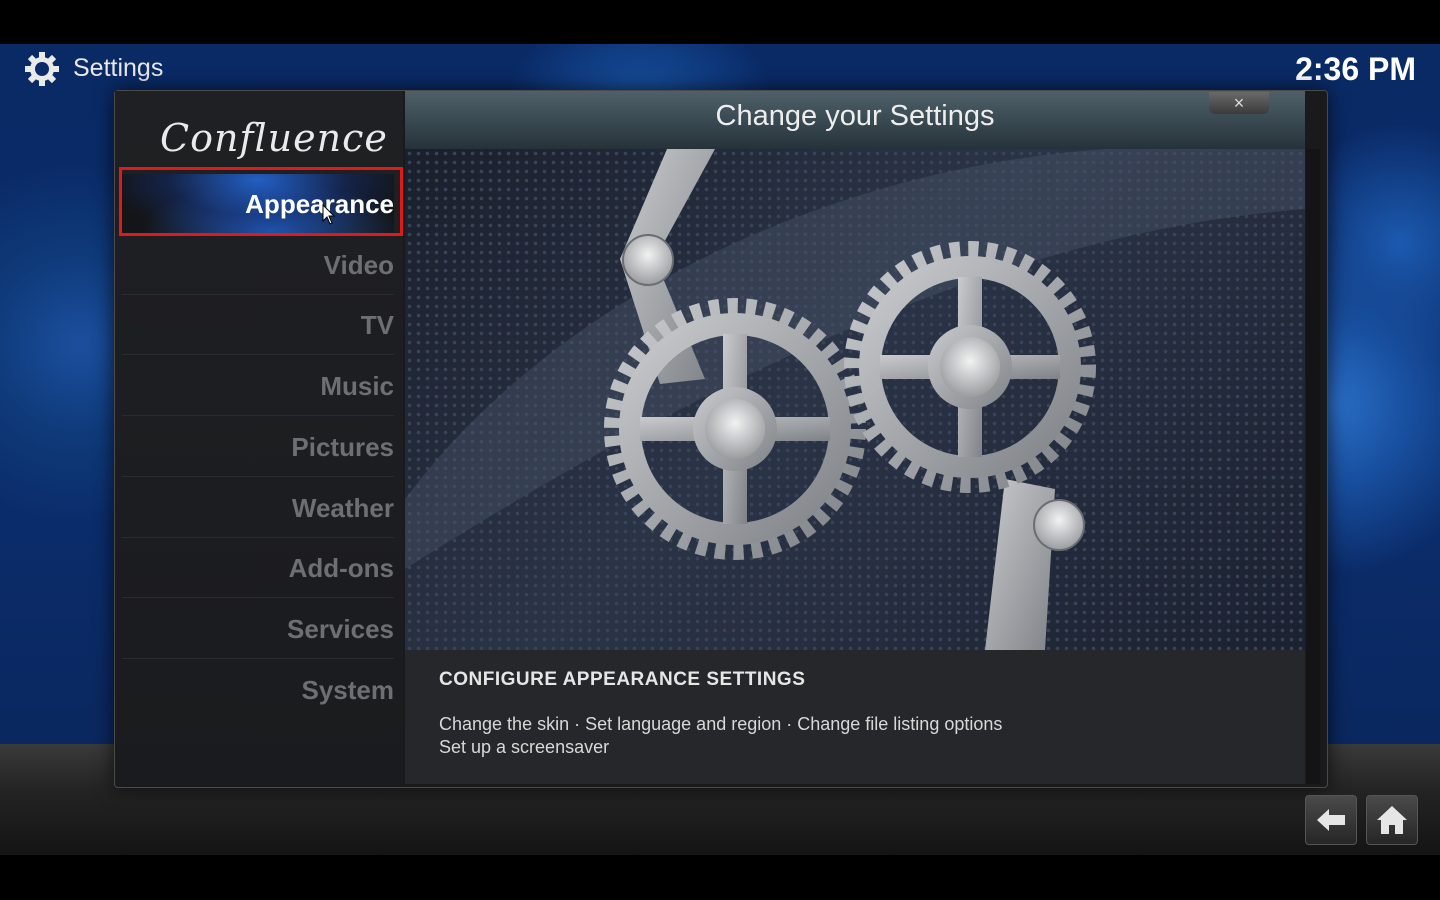 Image resolution: width=1440 pixels, height=900 pixels. I want to click on sidebar-item-video: Video, so click(258, 265).